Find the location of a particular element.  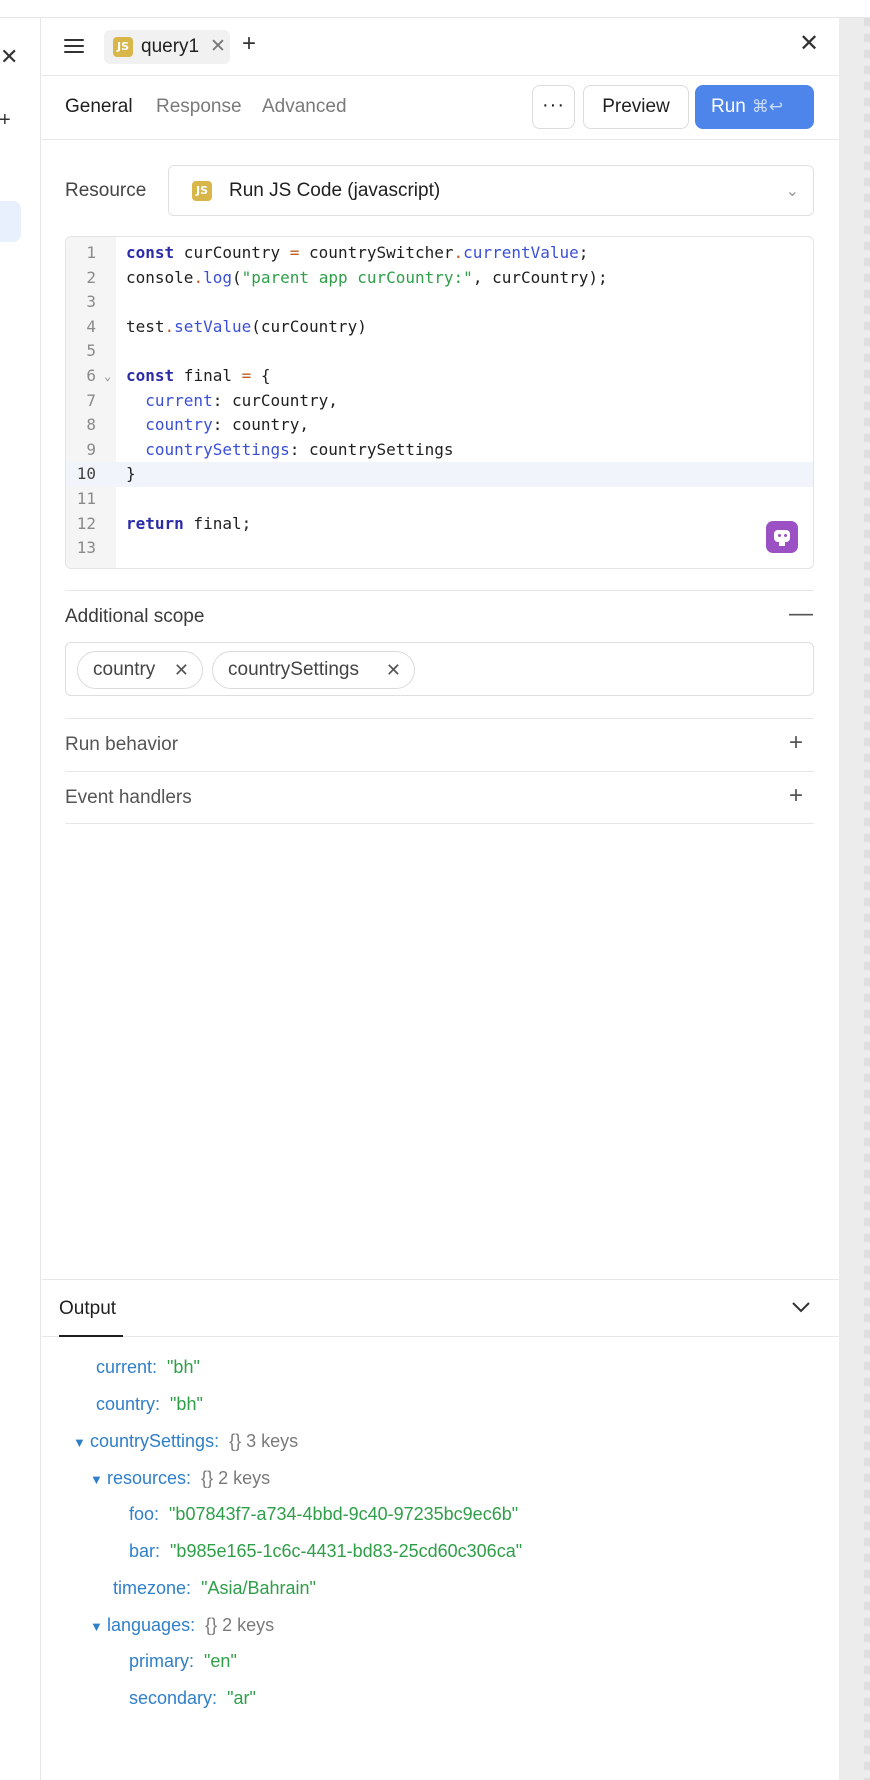

resource-label: Resource is located at coordinates (106, 190).